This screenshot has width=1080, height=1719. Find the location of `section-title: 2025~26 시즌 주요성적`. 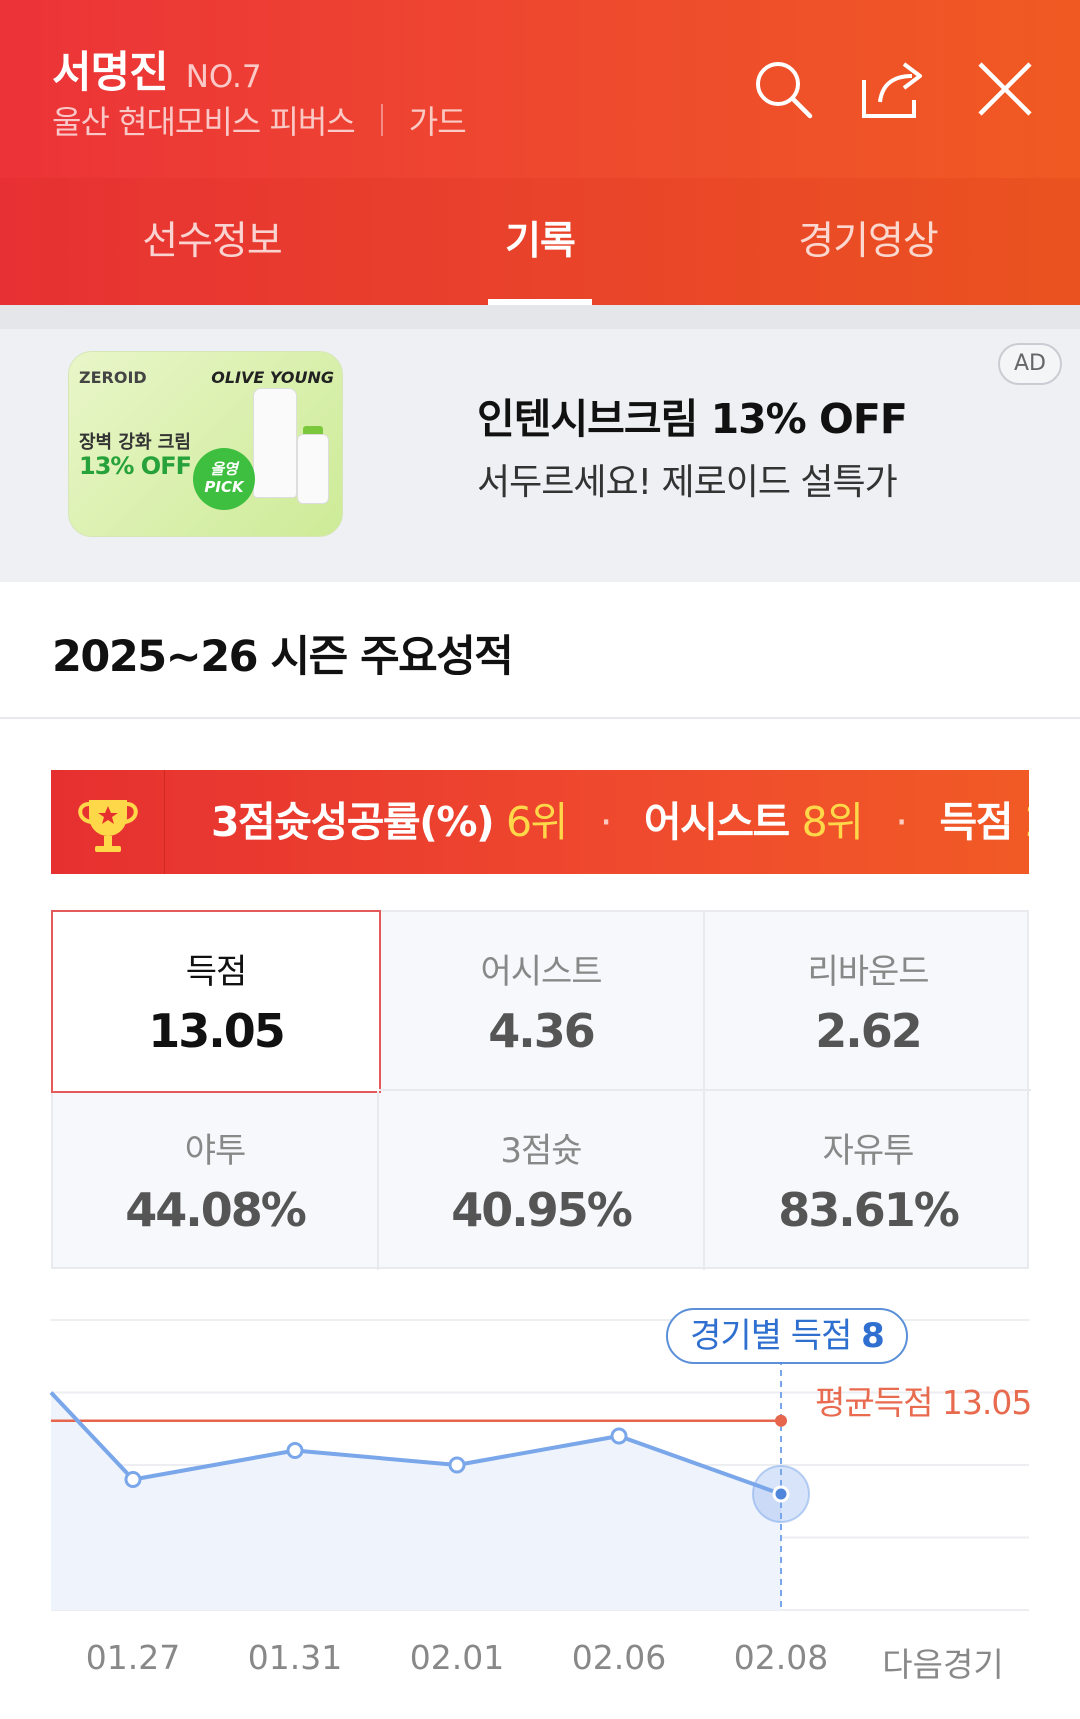

section-title: 2025~26 시즌 주요성적 is located at coordinates (283, 657).